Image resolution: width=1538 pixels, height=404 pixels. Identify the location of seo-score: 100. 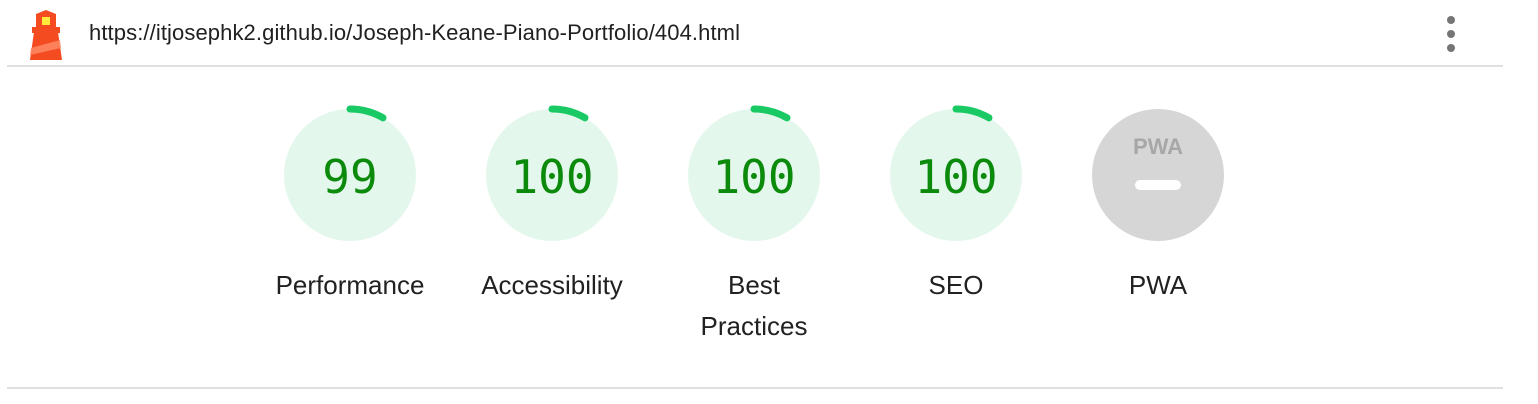
(955, 177).